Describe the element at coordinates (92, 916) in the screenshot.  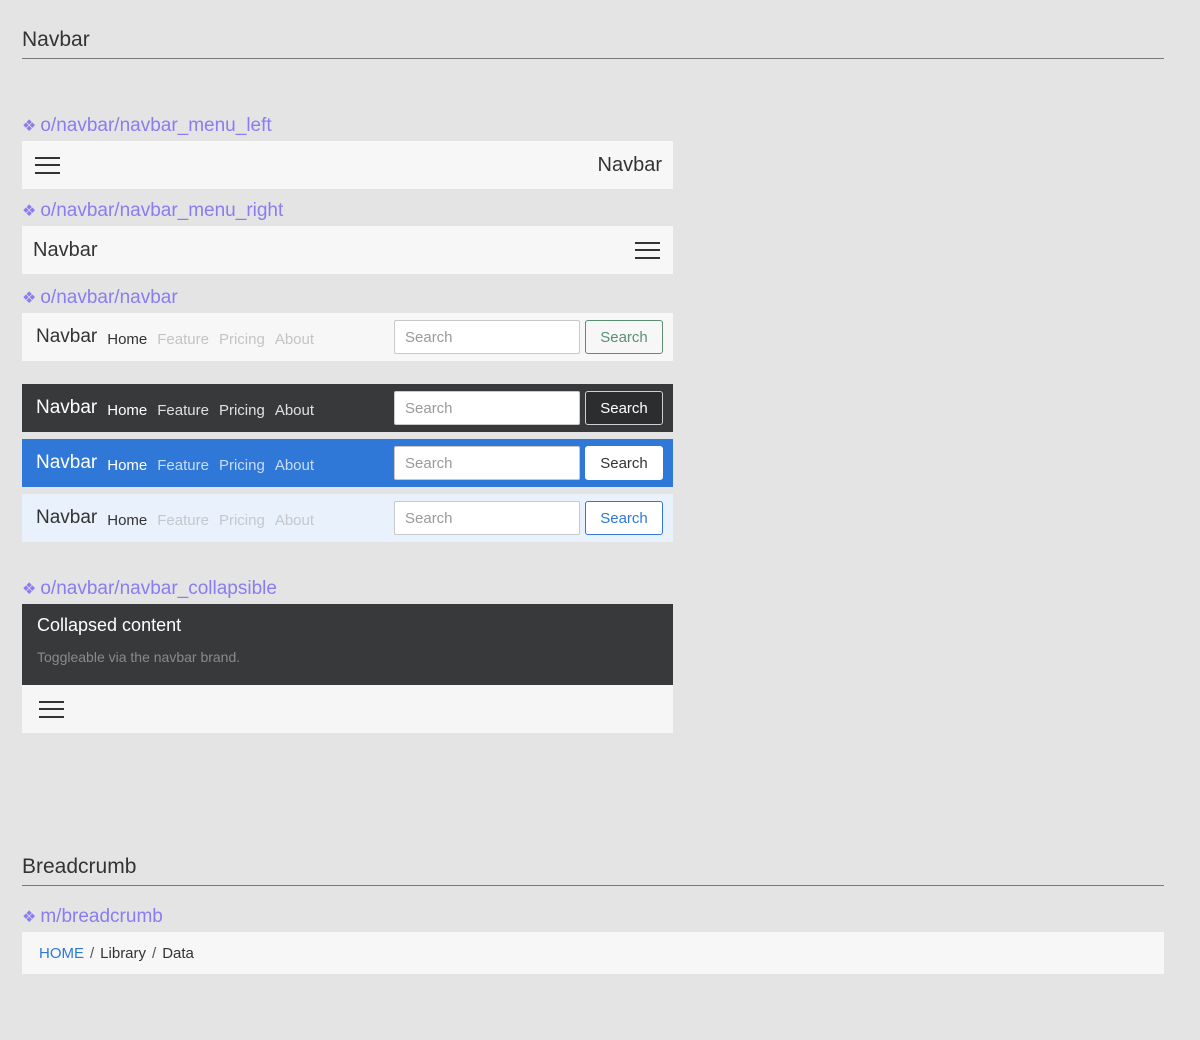
I see `component-label-breadcrumb: ❖ m/breadcrumb` at that location.